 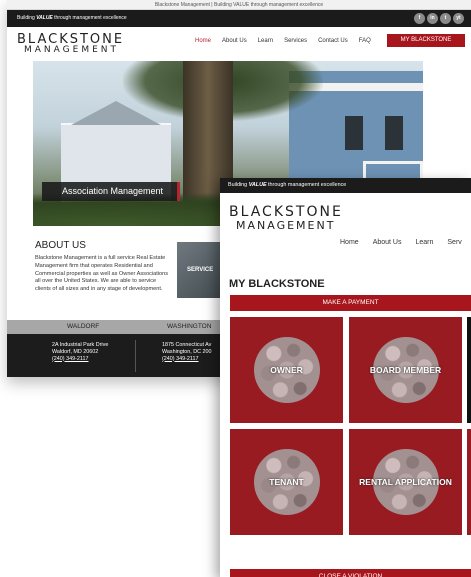 I want to click on tenant-tile: TENANT, so click(x=286, y=482).